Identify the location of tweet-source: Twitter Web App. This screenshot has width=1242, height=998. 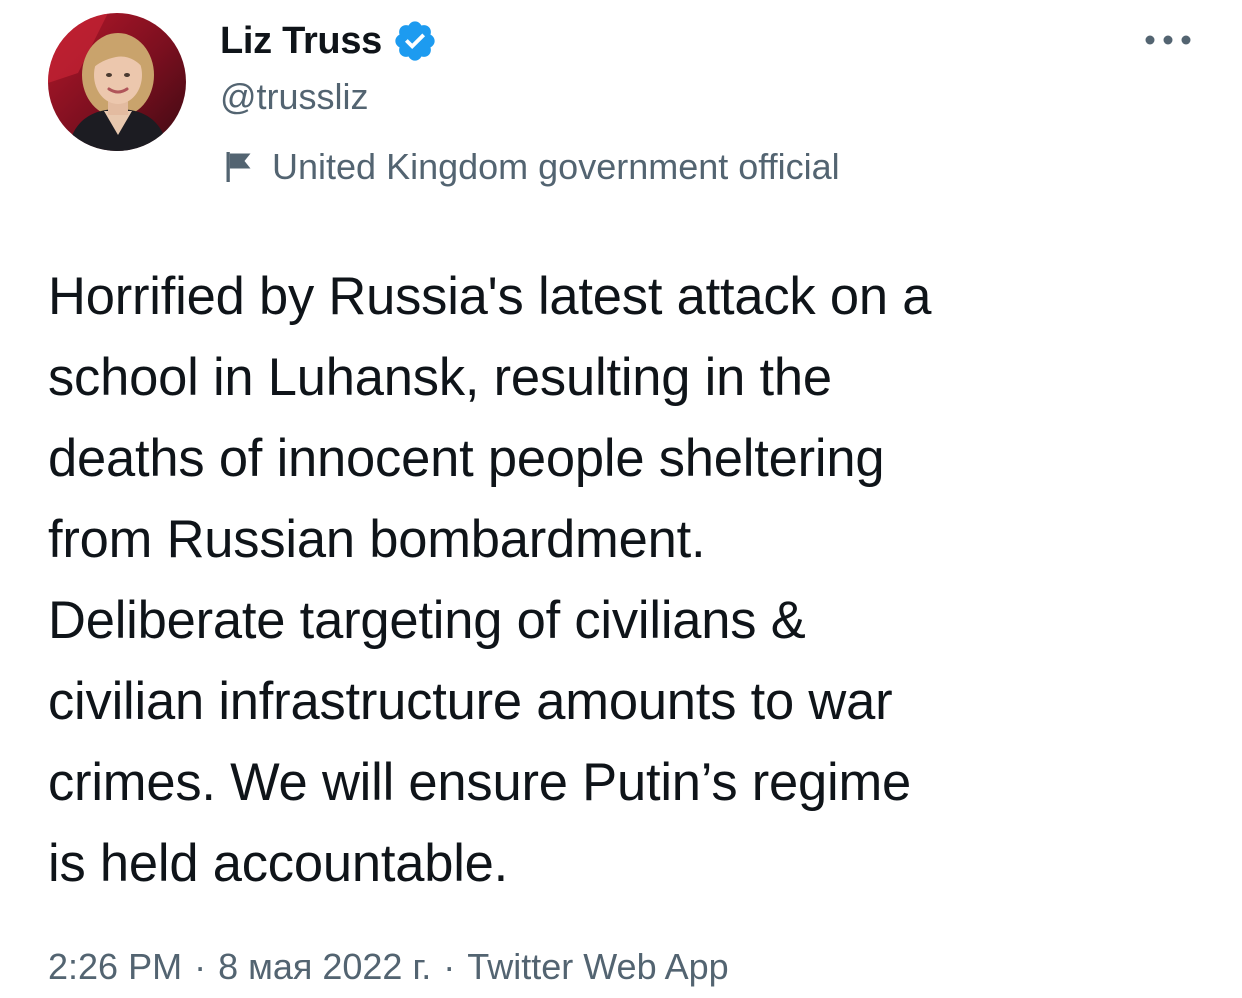
(597, 967).